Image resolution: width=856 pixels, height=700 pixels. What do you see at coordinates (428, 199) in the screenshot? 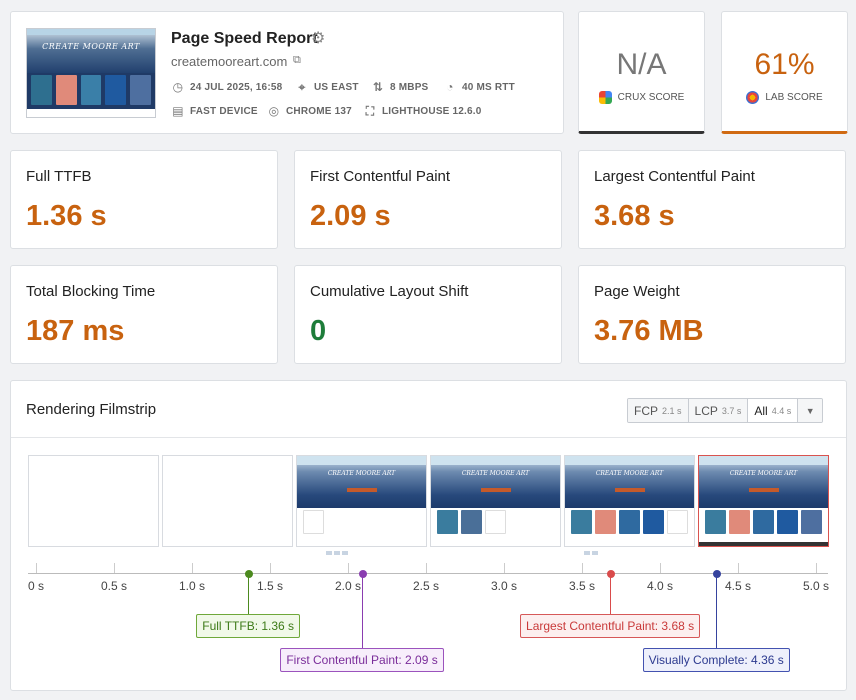
I see `metric-card-fcp: First Contentful Paint 2.09 s` at bounding box center [428, 199].